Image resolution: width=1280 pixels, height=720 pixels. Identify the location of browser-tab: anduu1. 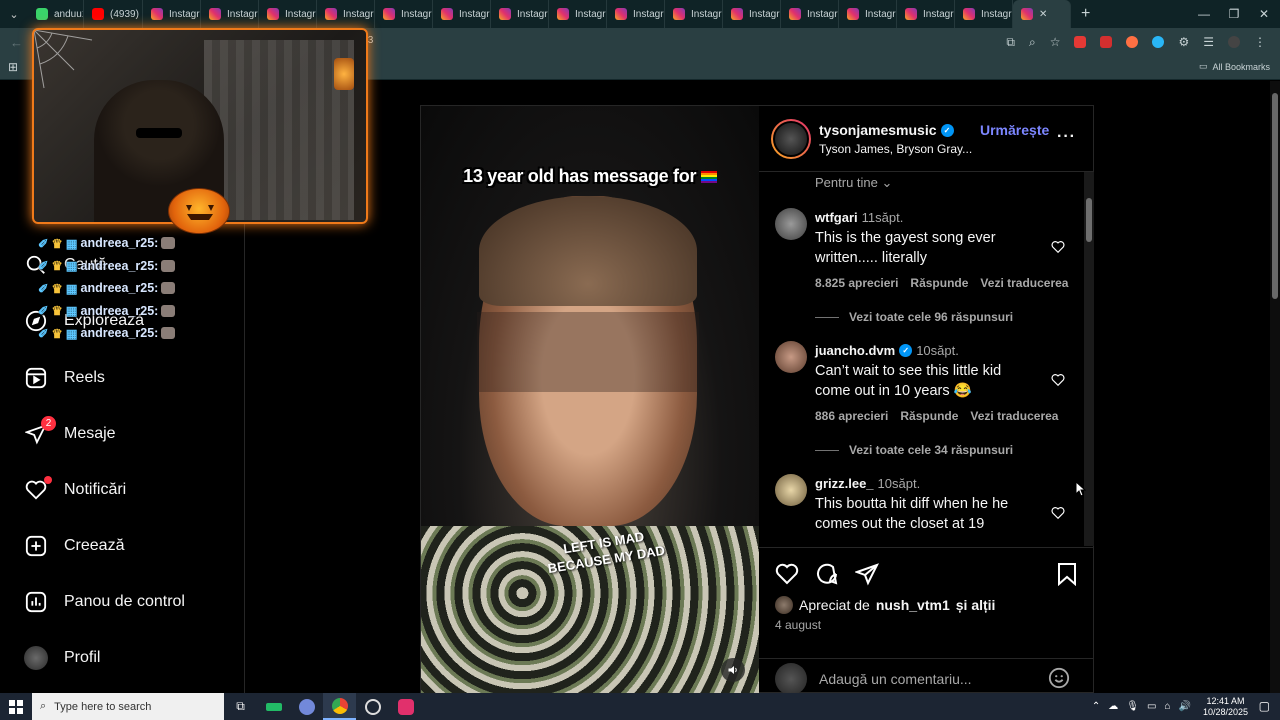
(56, 14).